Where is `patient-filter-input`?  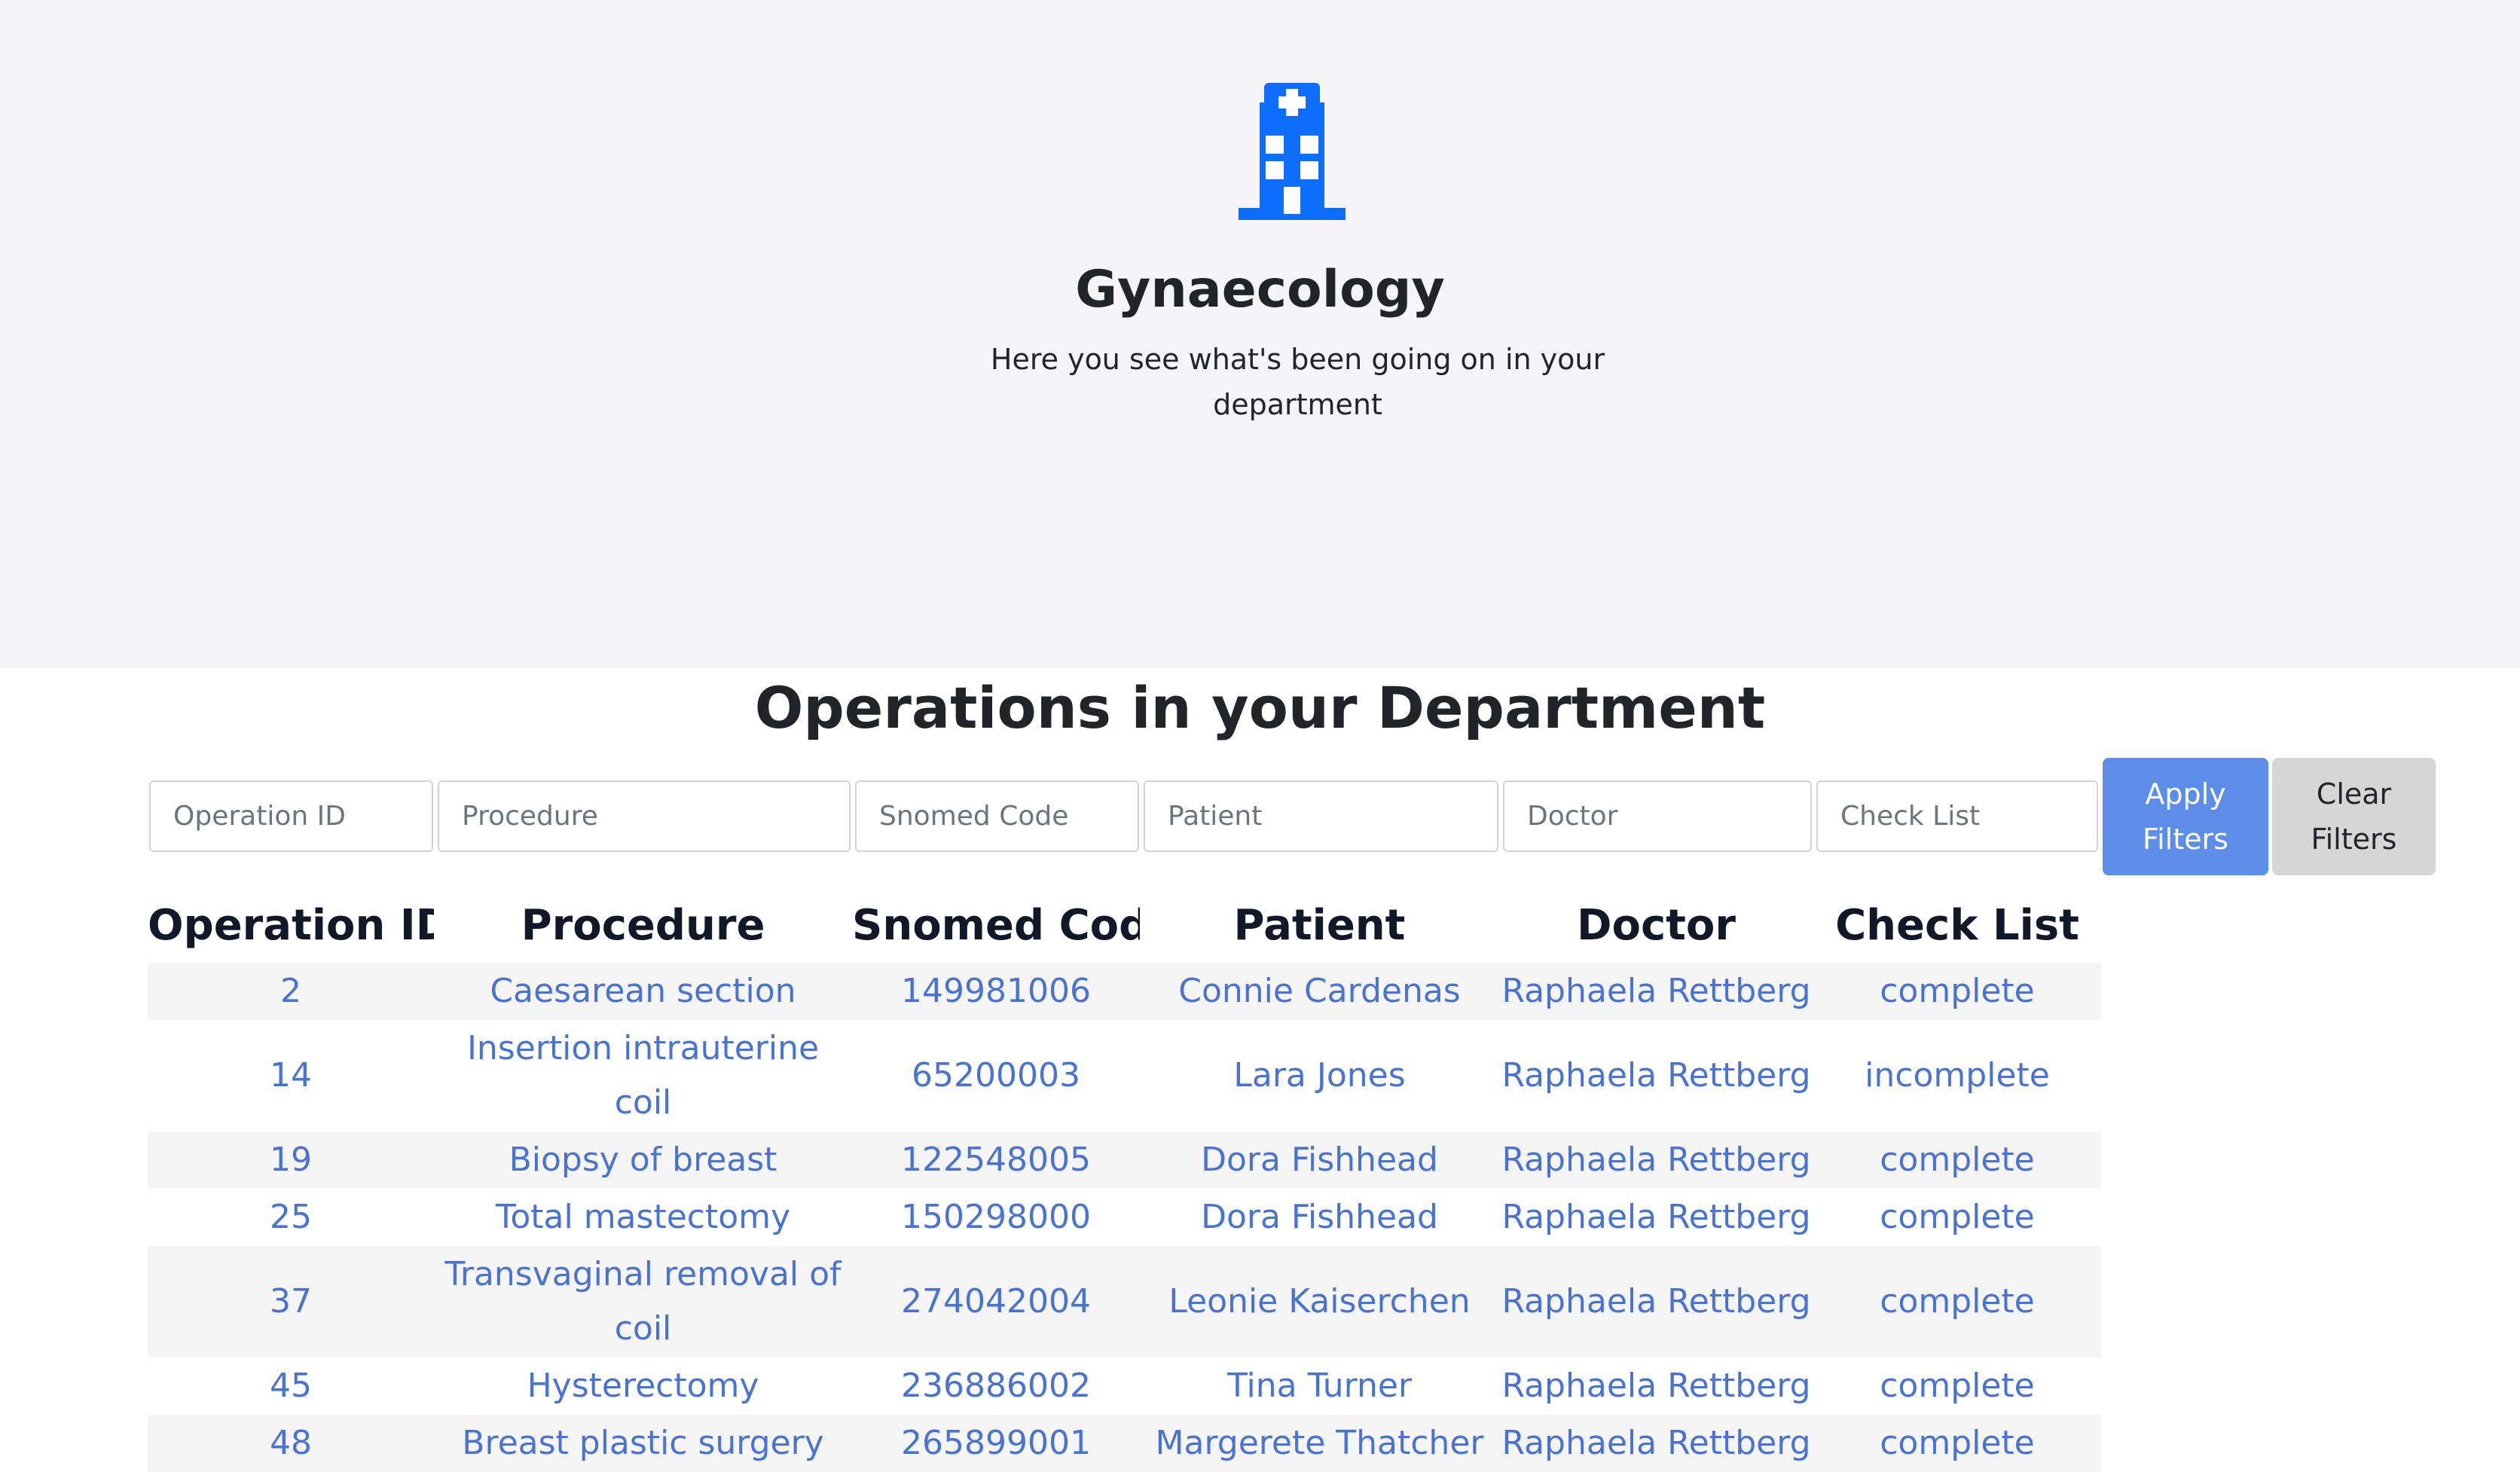 patient-filter-input is located at coordinates (1321, 816).